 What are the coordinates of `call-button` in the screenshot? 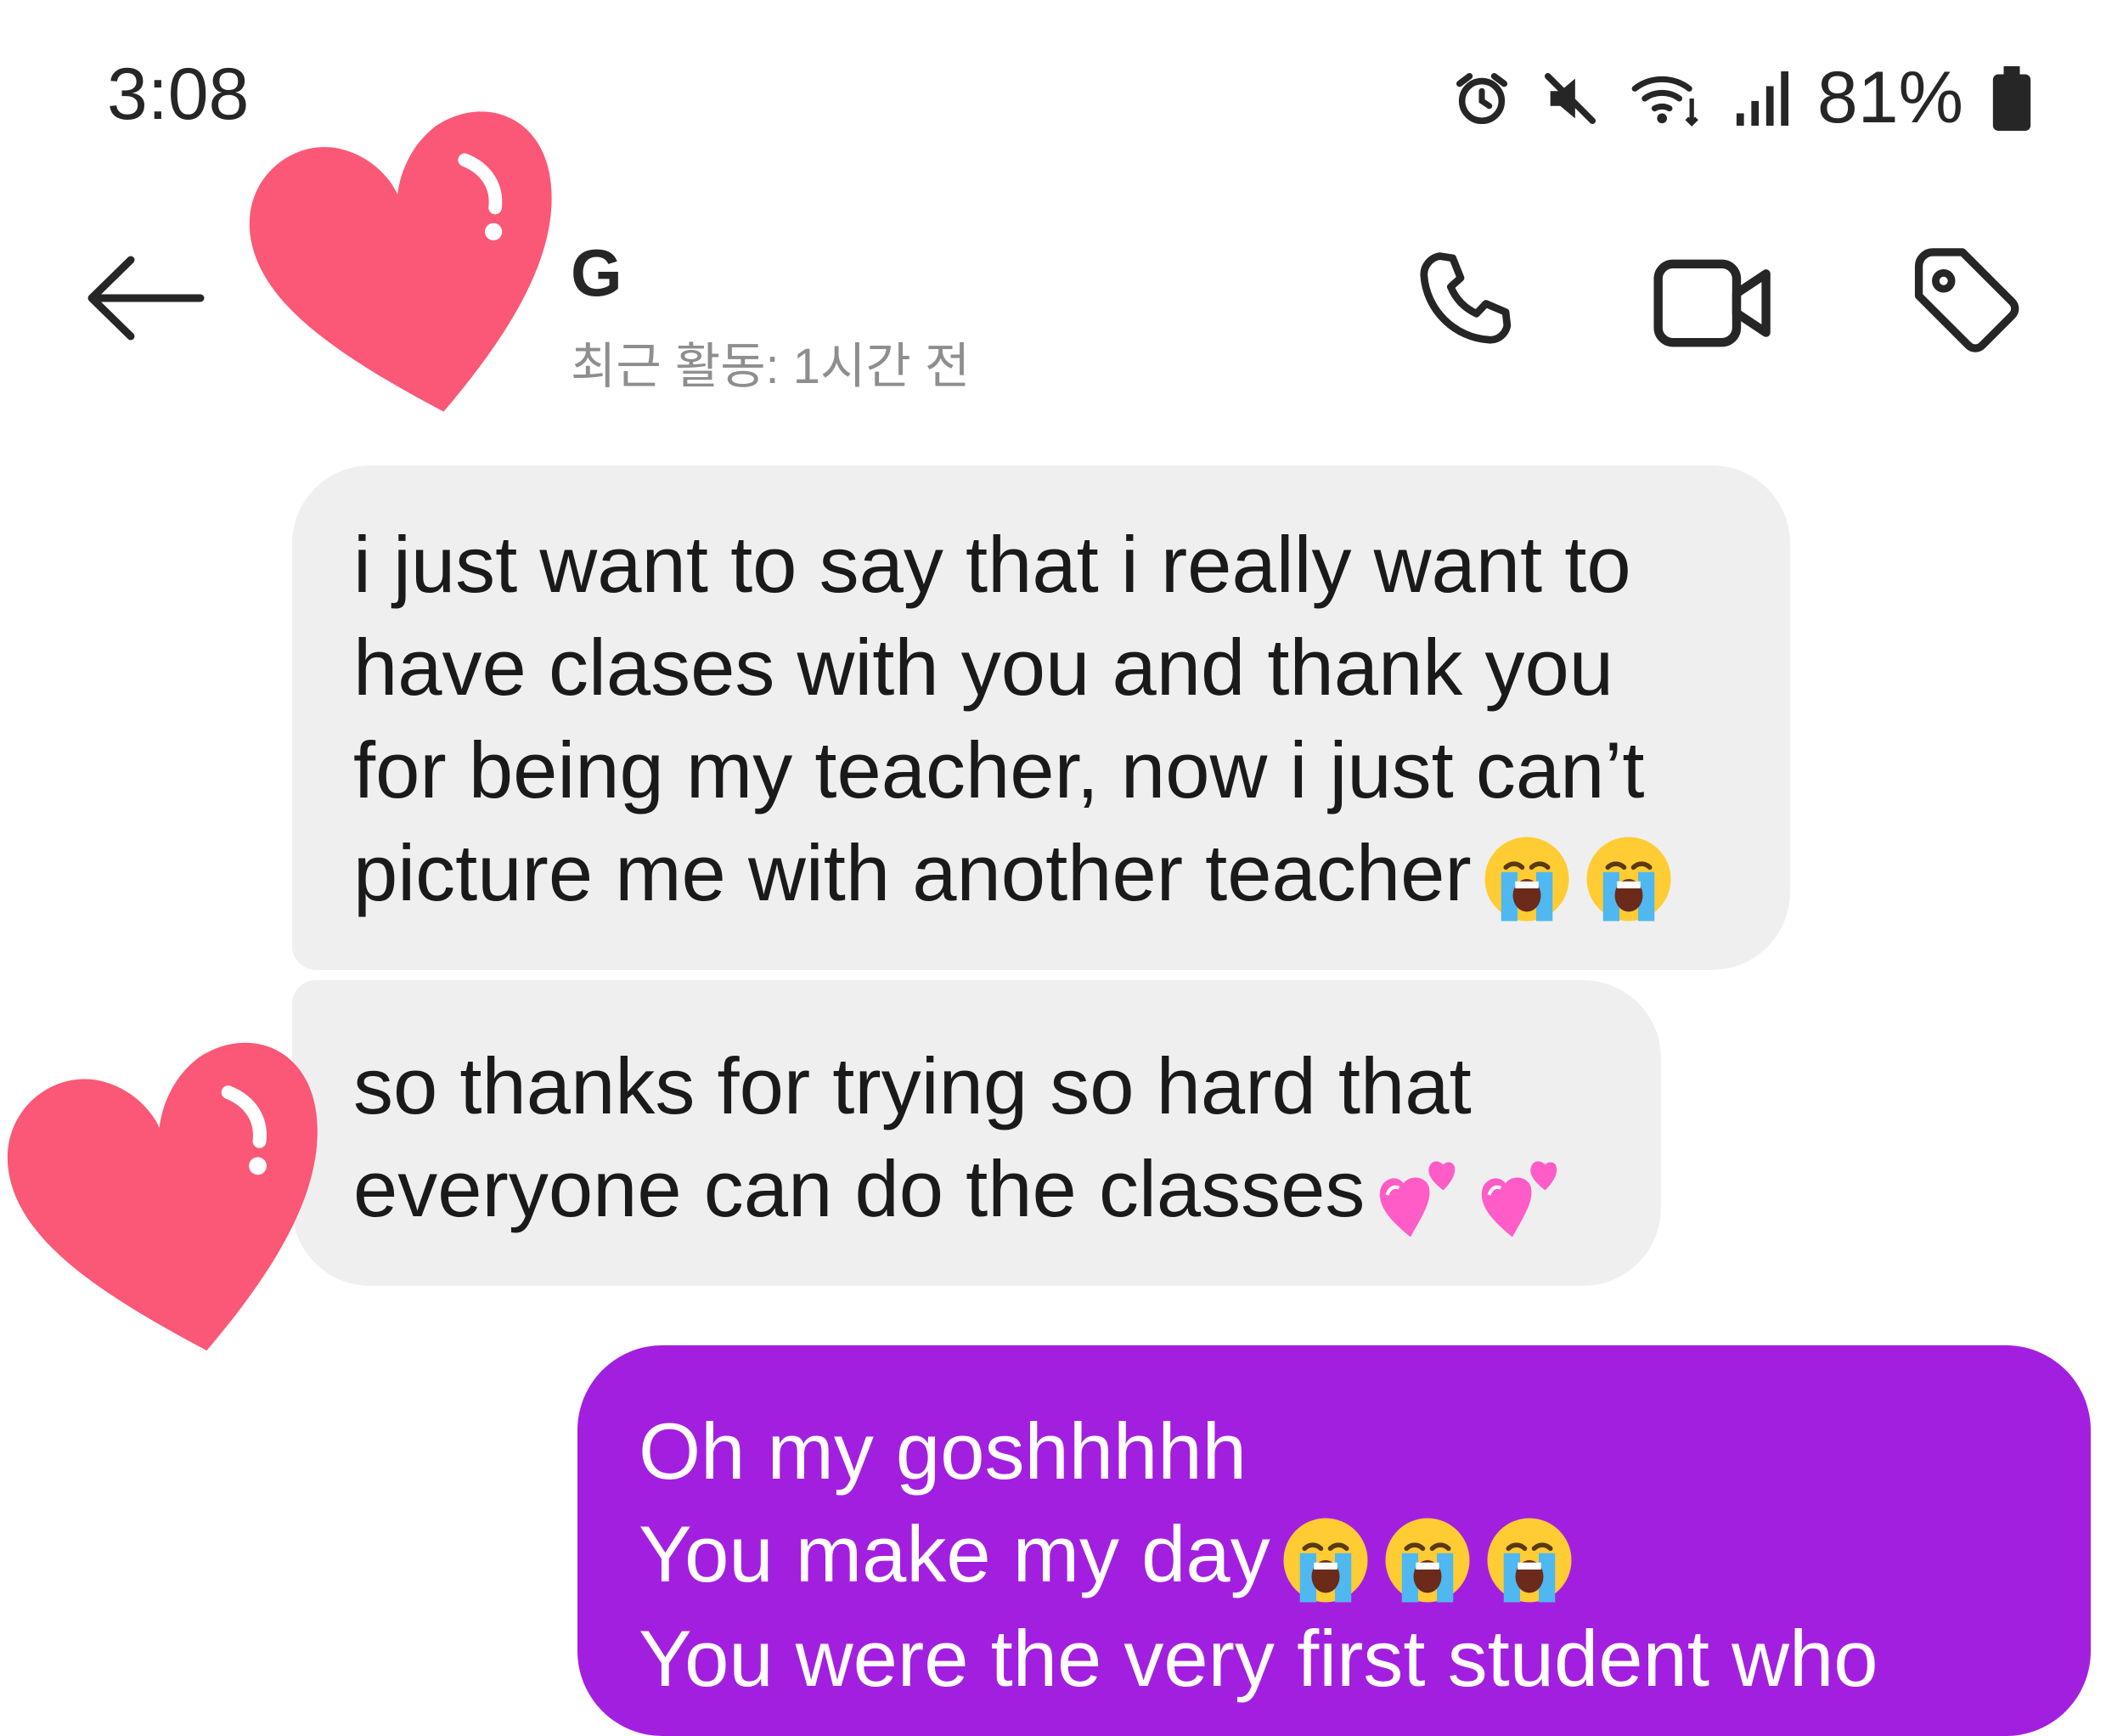 It's located at (1466, 303).